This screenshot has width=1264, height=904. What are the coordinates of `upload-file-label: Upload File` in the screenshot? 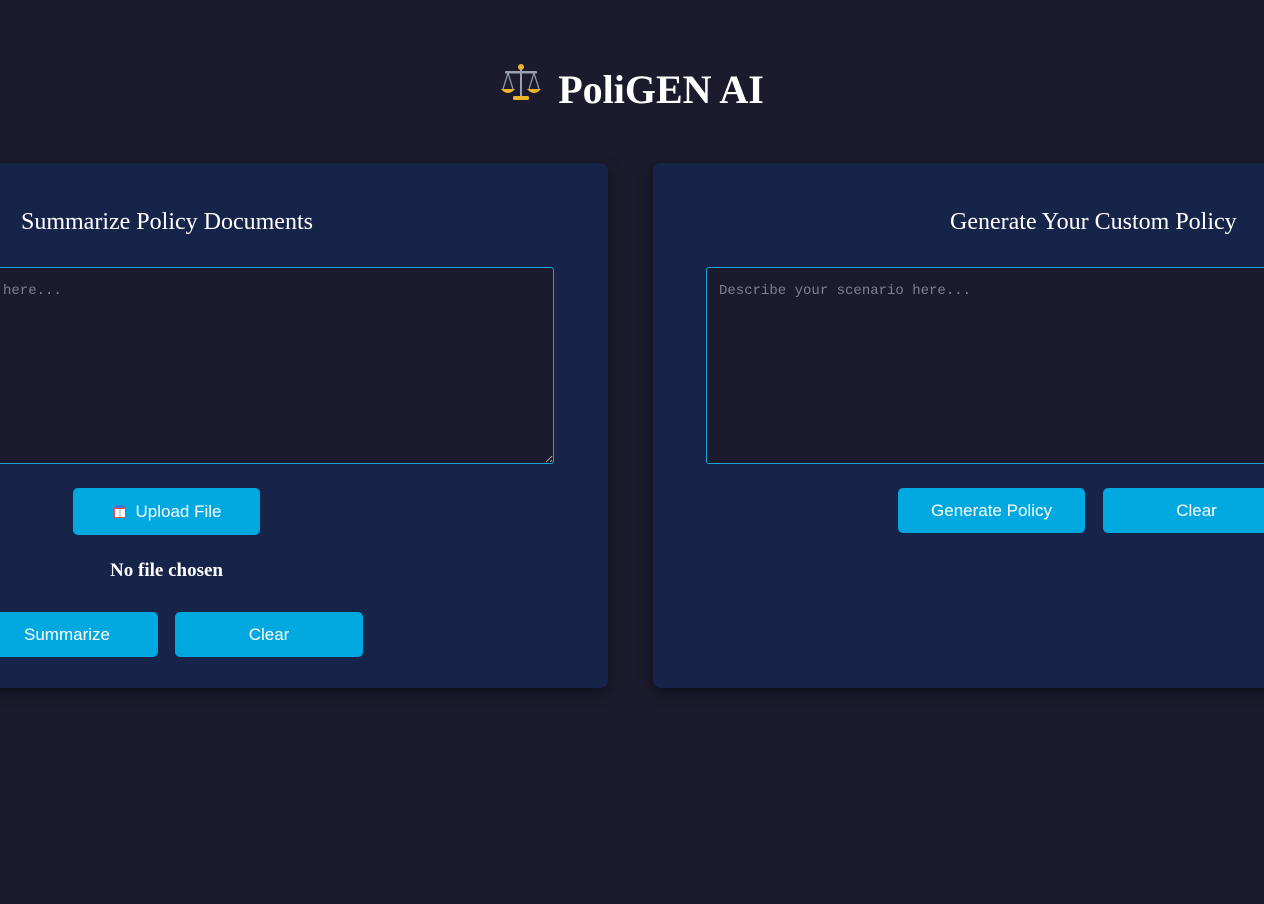 It's located at (178, 511).